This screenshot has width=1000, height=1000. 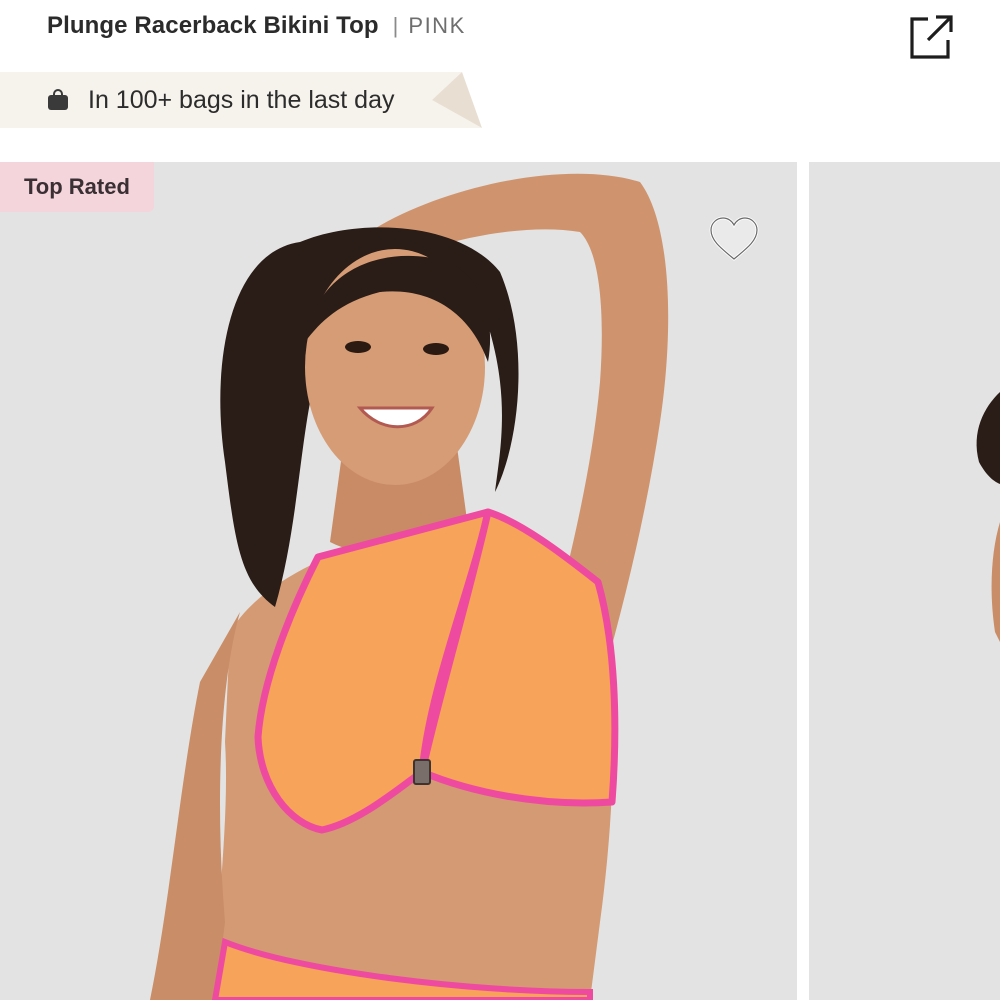 I want to click on banner-text: In 100+ bags in the last day, so click(x=241, y=99).